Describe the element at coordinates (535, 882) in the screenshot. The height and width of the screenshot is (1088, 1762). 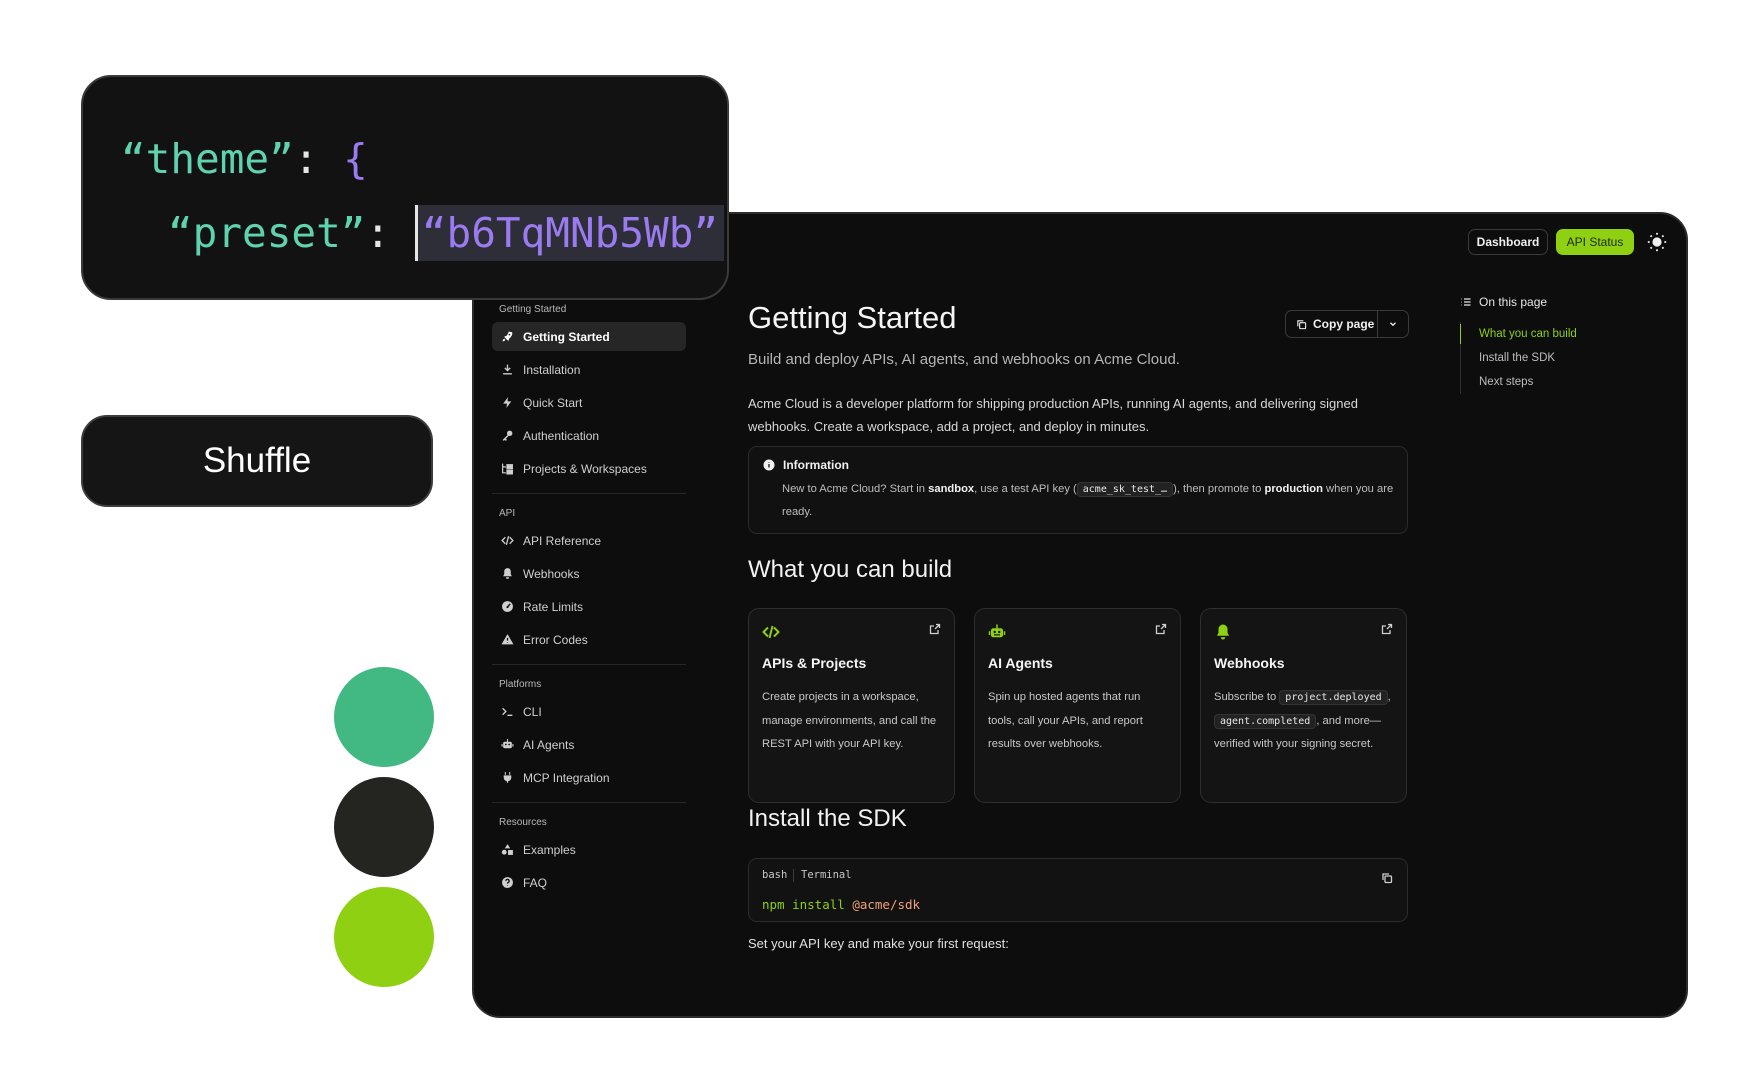
I see `sidebar-item-label: FAQ` at that location.